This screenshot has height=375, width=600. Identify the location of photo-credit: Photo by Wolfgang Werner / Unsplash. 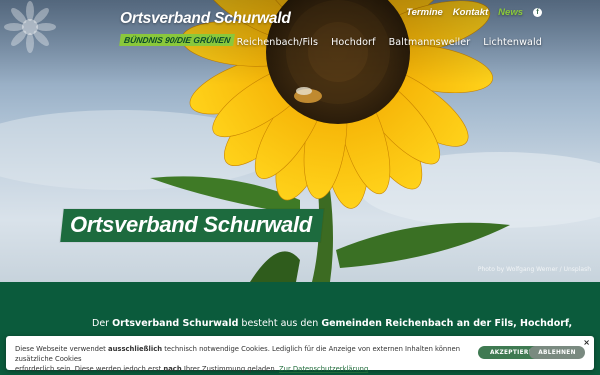
(534, 269).